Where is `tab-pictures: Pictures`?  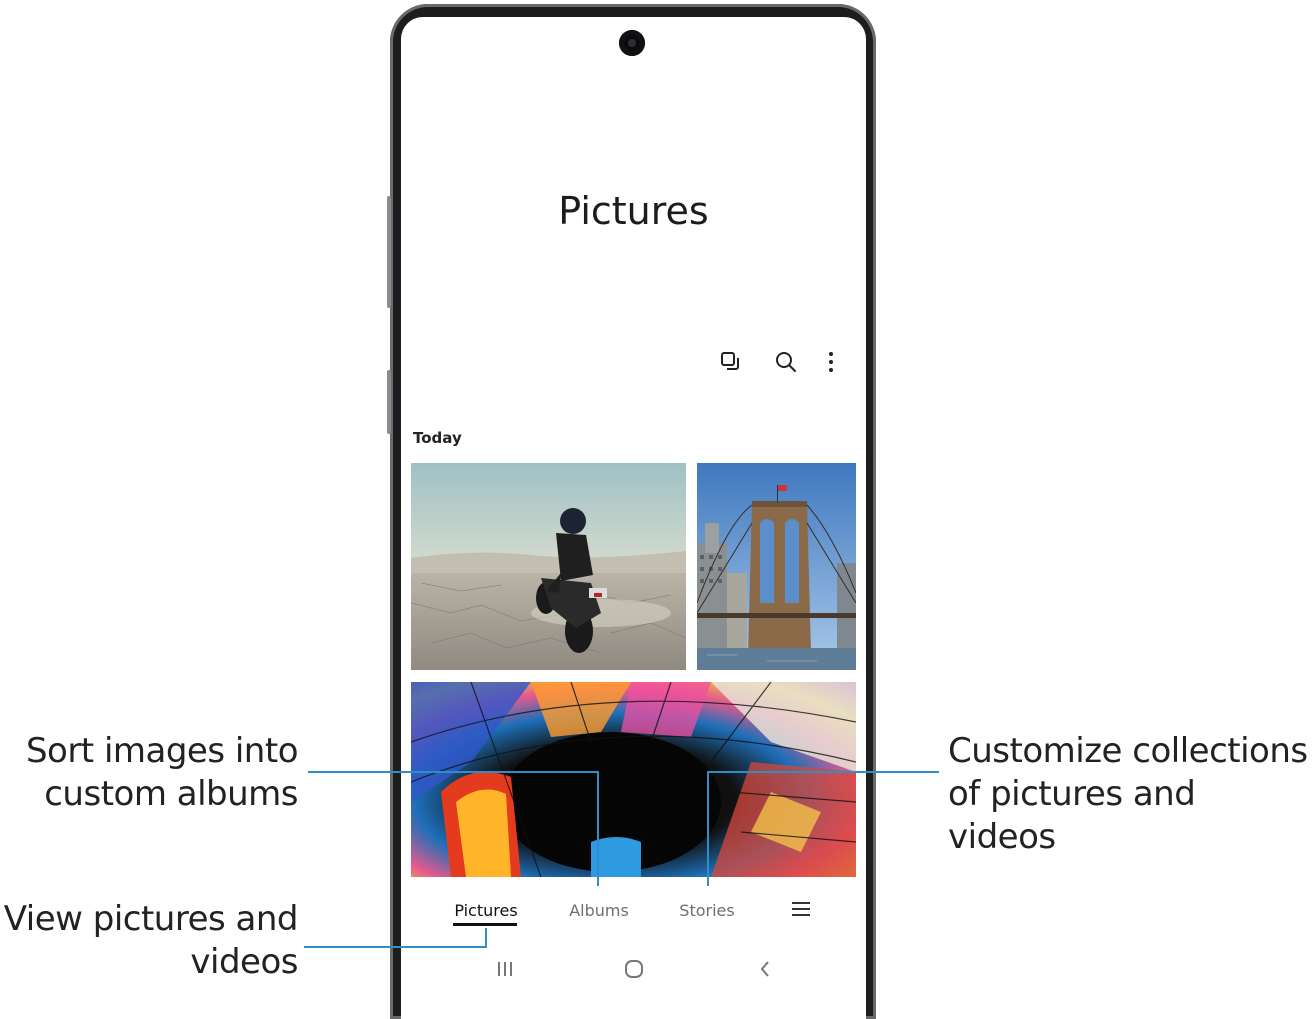 tab-pictures: Pictures is located at coordinates (486, 910).